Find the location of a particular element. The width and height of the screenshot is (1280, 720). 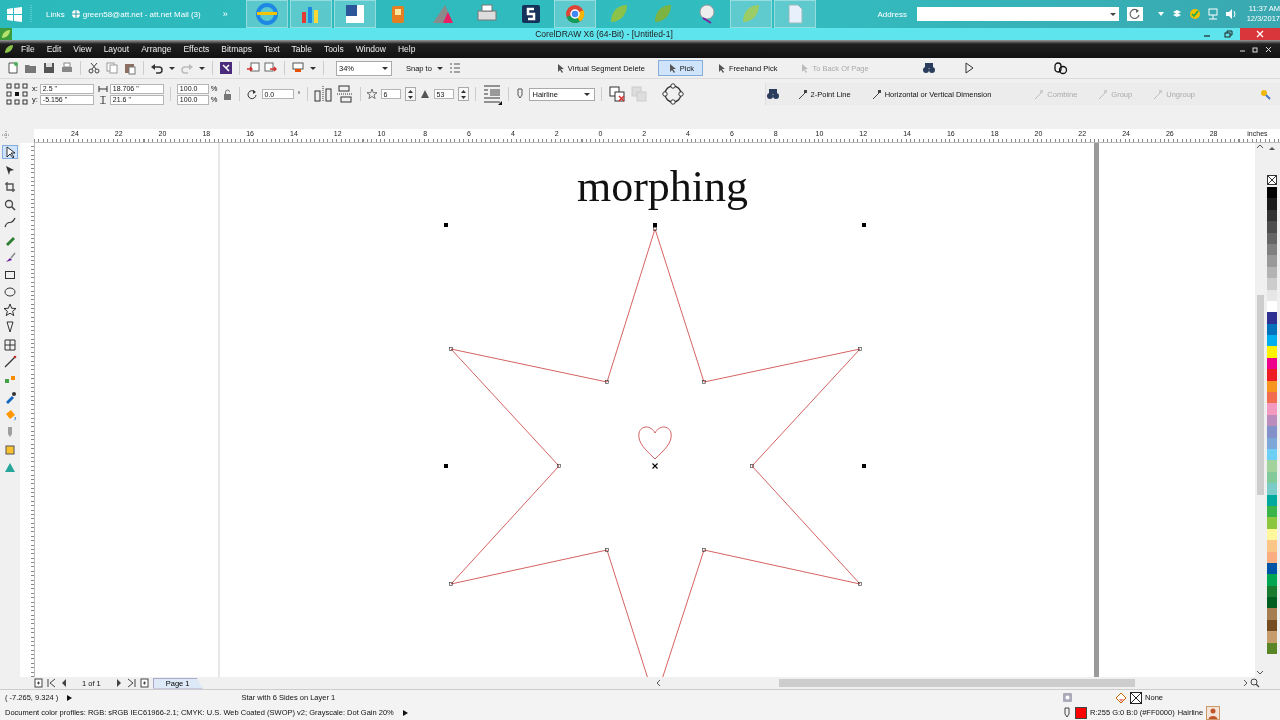

menu-item: Tools is located at coordinates (333, 49).